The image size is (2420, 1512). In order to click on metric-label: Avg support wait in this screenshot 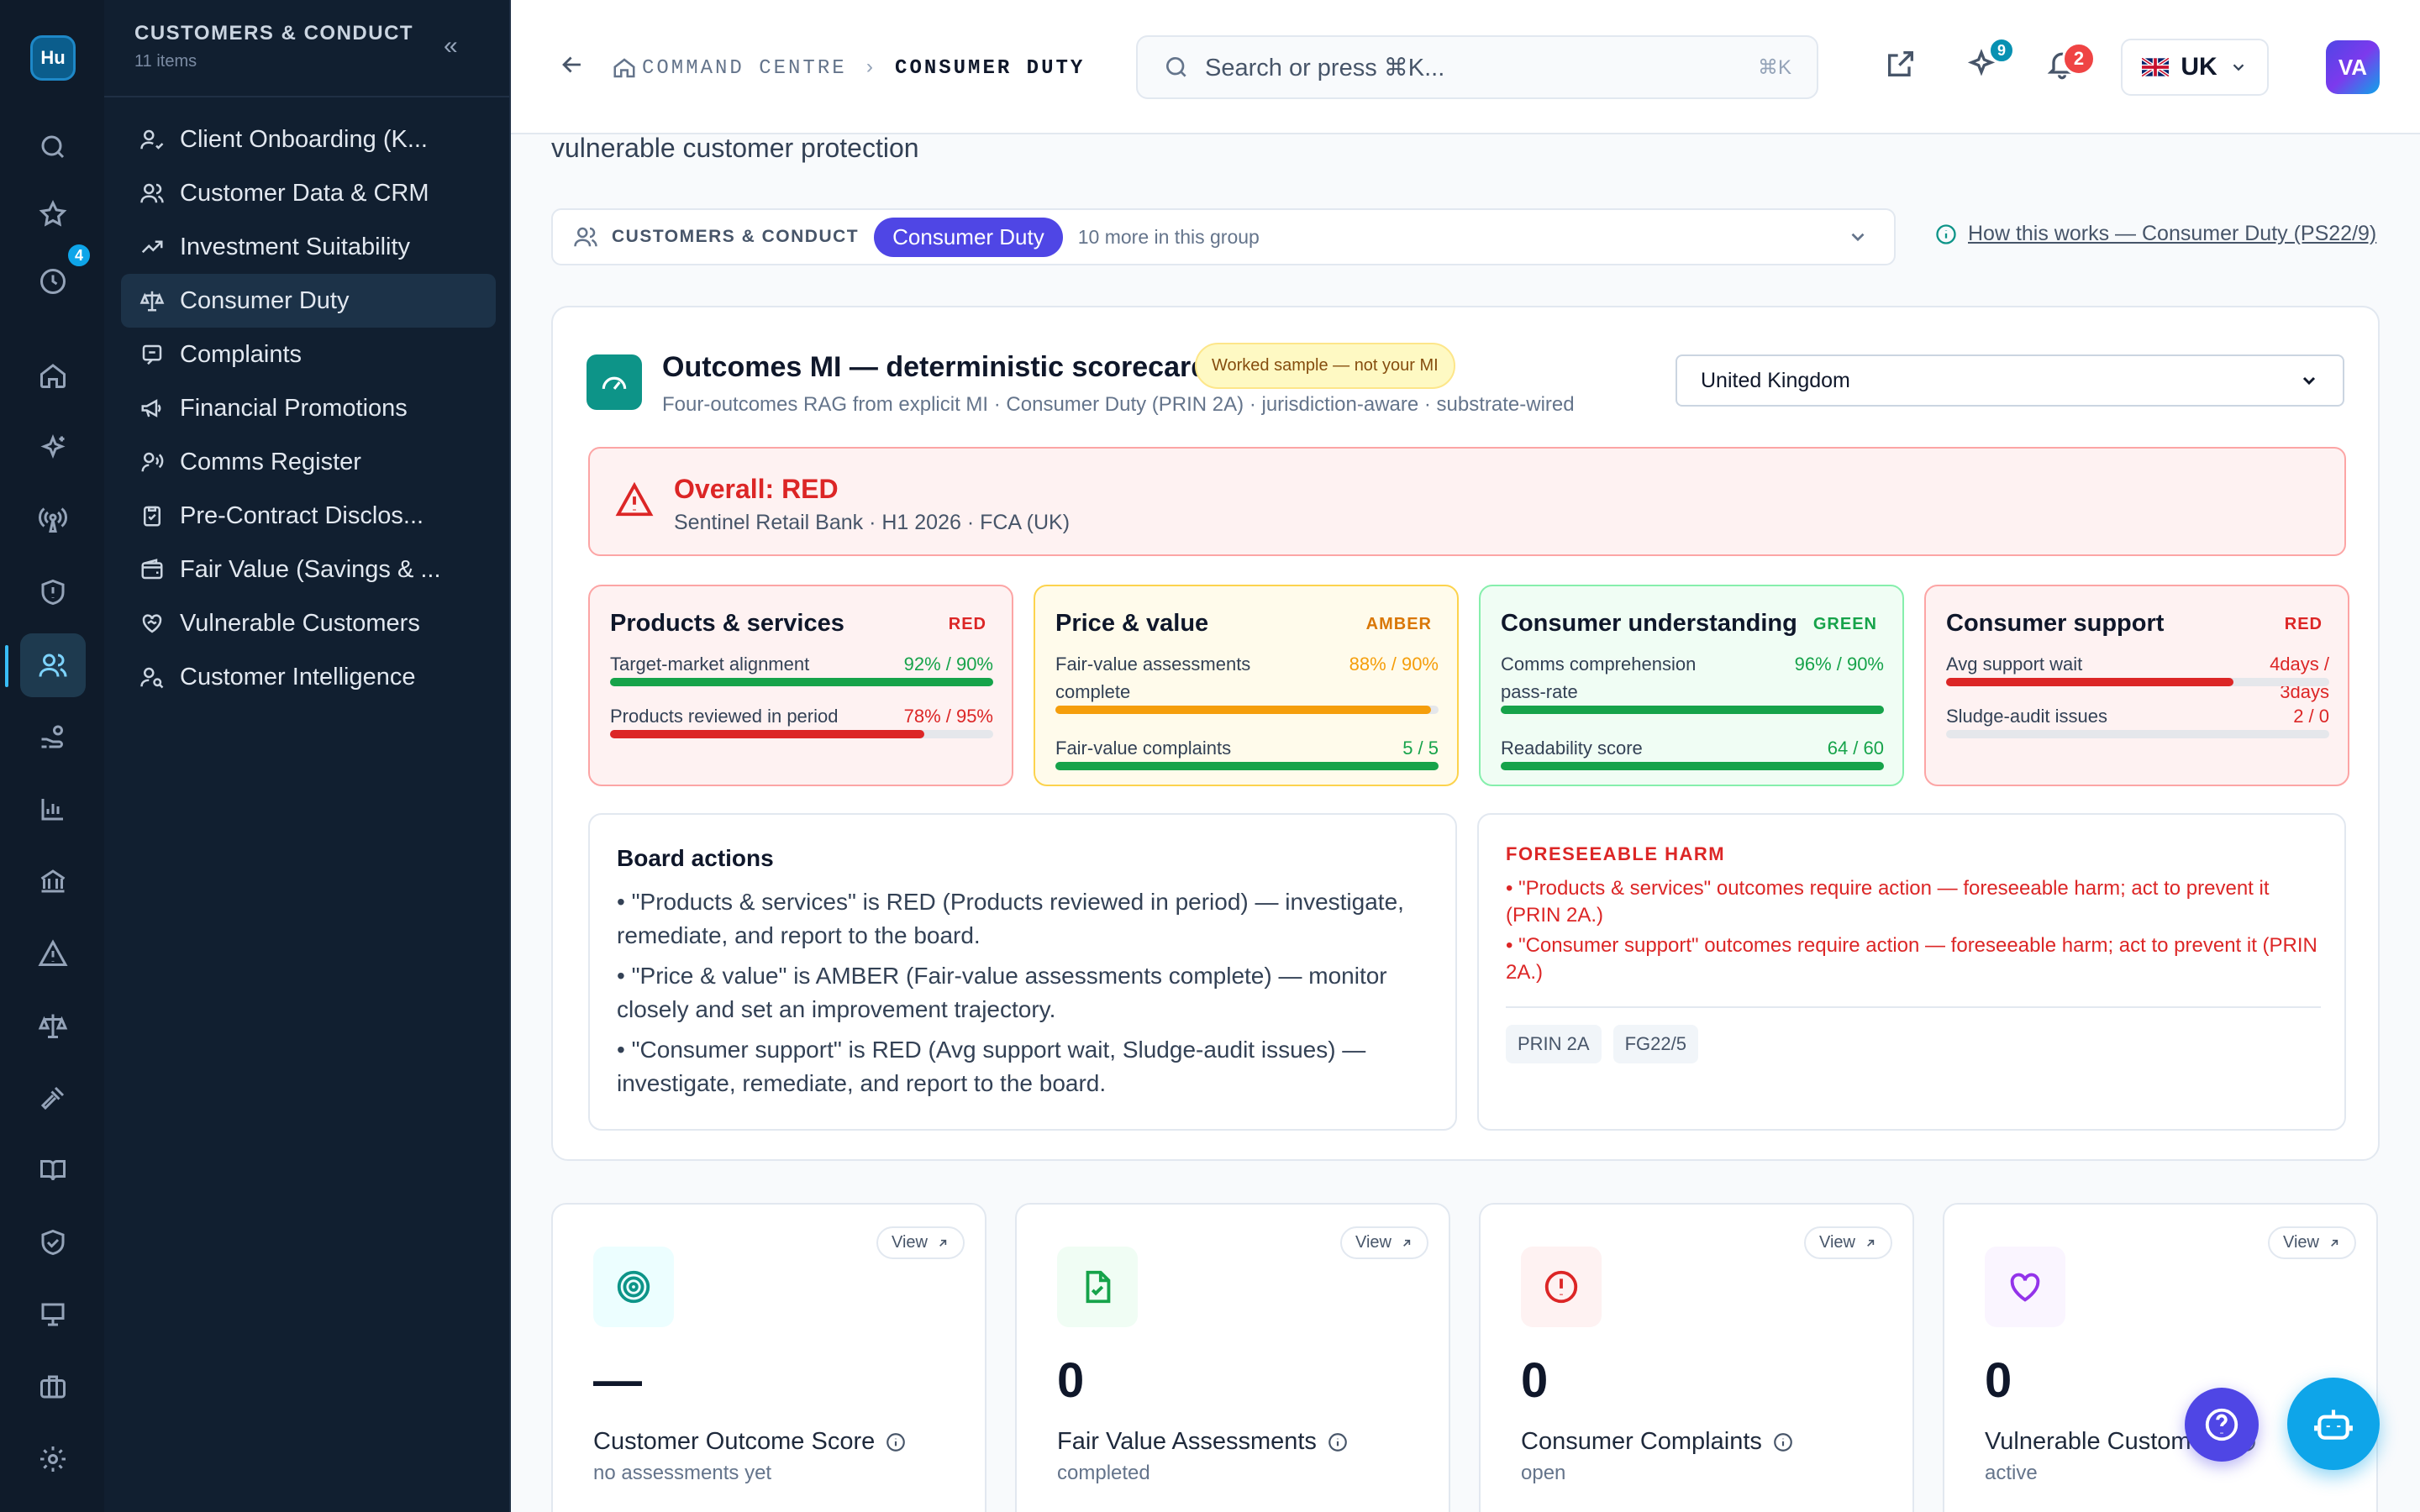, I will do `click(2014, 664)`.